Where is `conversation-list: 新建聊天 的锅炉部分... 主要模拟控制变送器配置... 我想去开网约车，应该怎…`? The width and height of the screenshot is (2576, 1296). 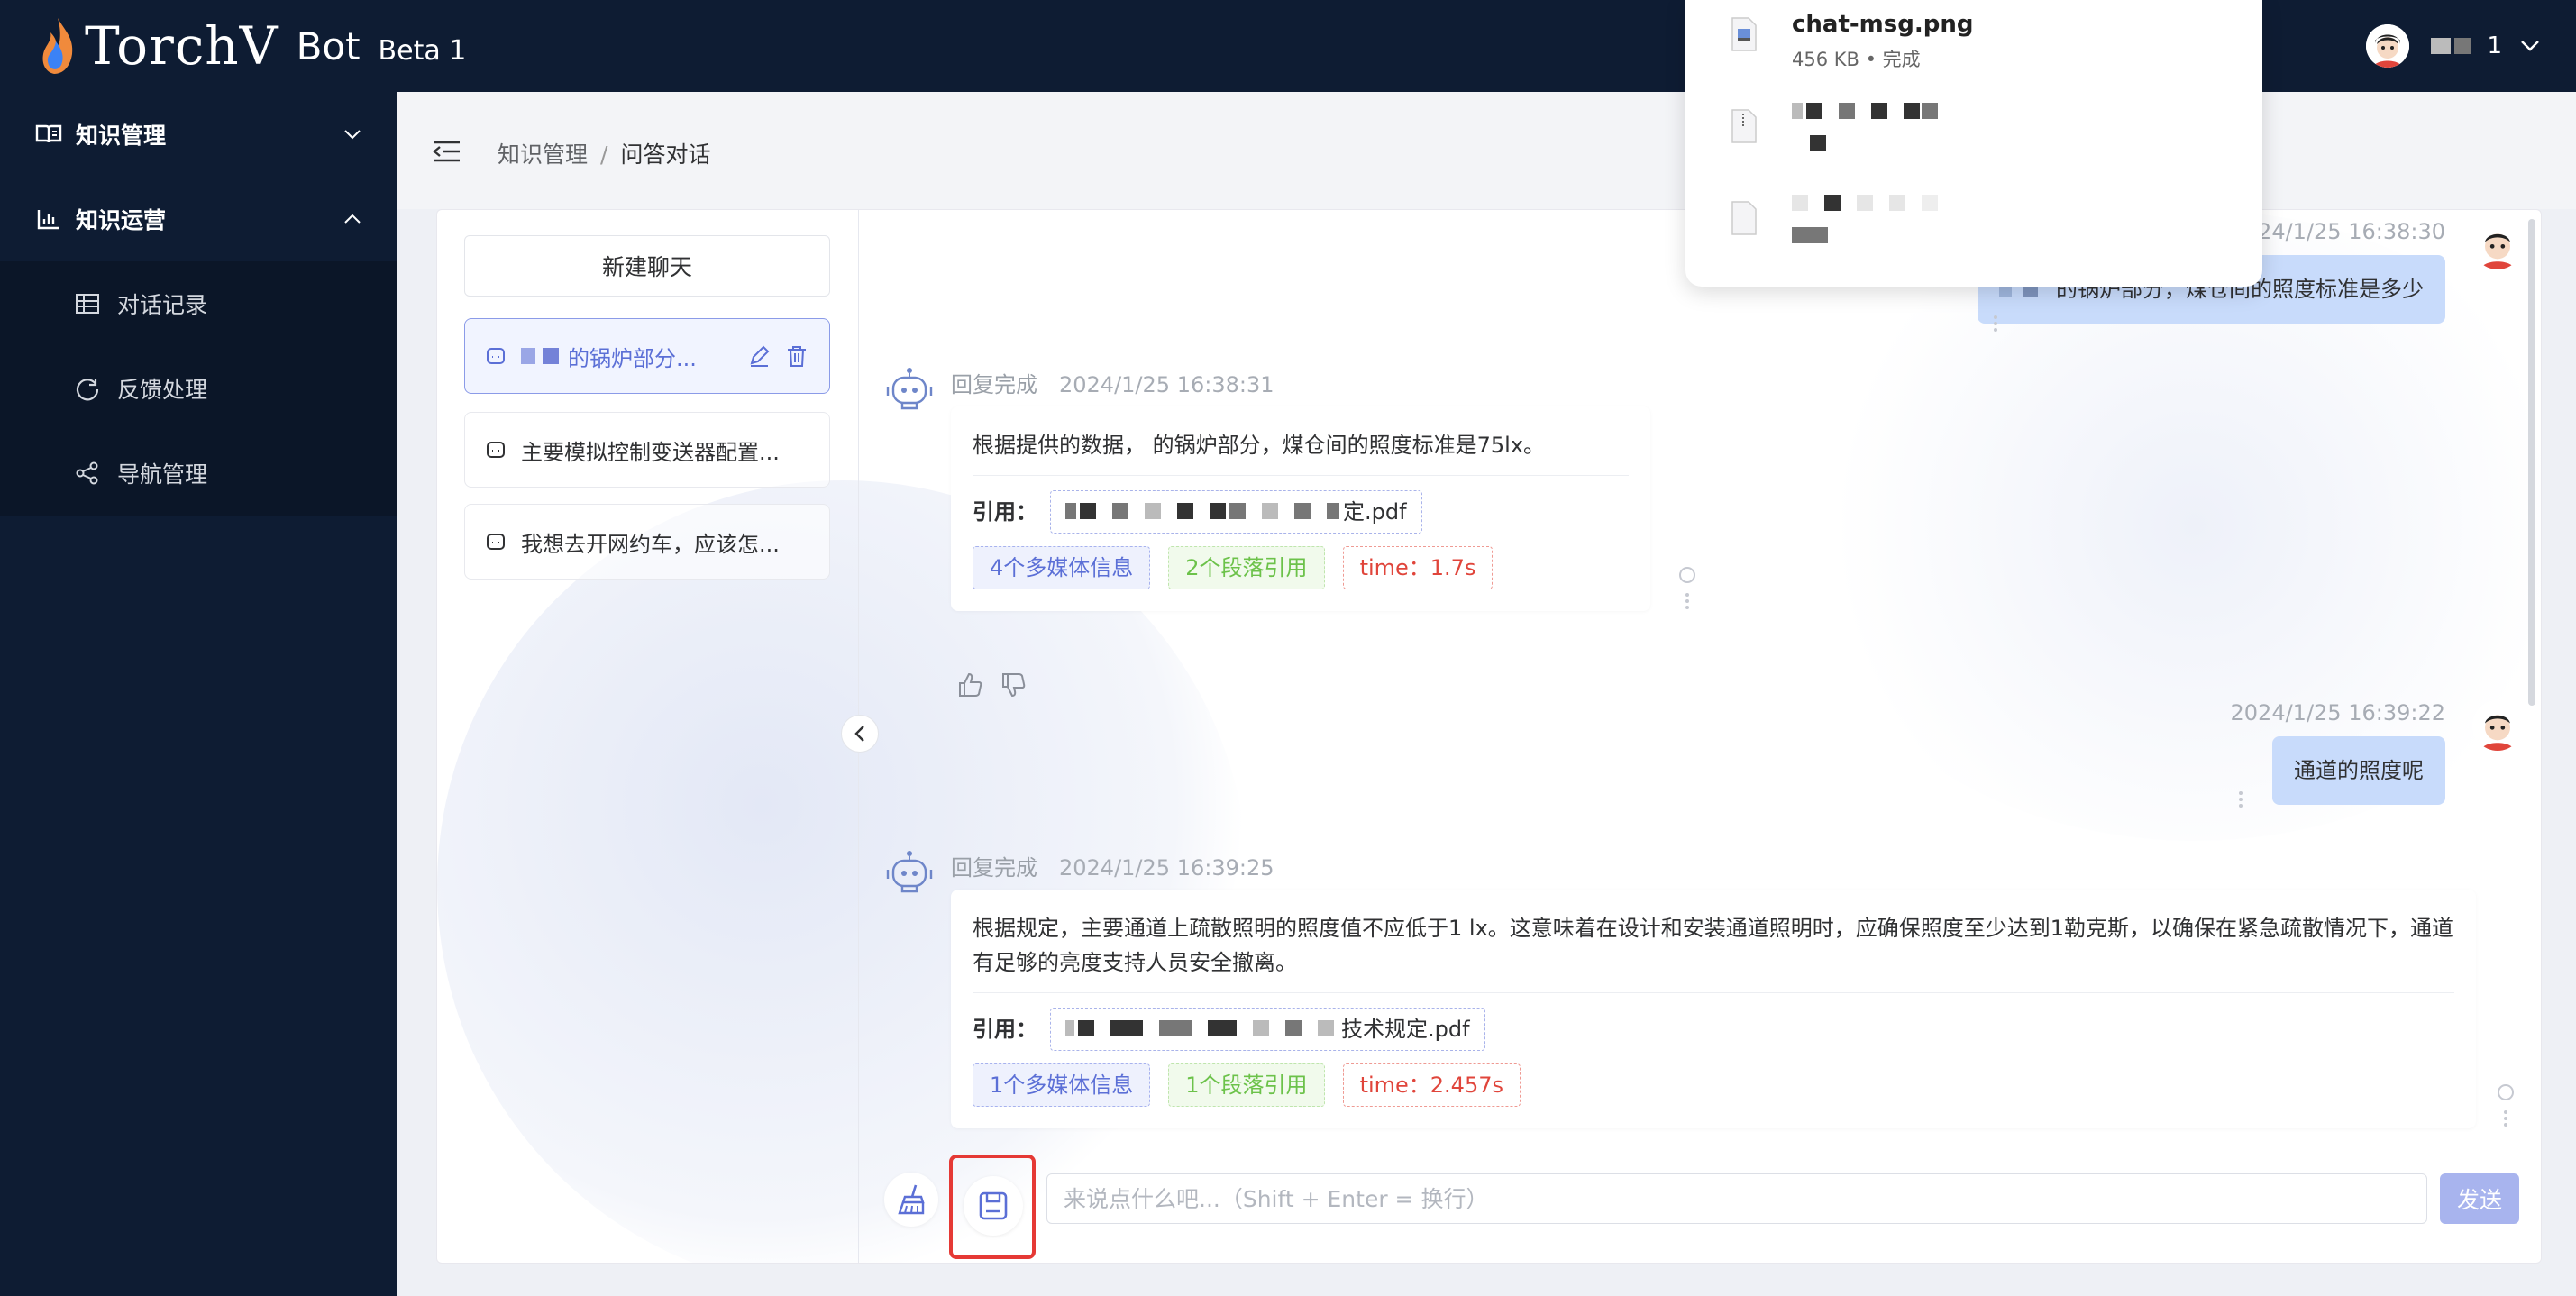 conversation-list: 新建聊天 的锅炉部分... 主要模拟控制变送器配置... 我想去开网约车，应该怎… is located at coordinates (648, 736).